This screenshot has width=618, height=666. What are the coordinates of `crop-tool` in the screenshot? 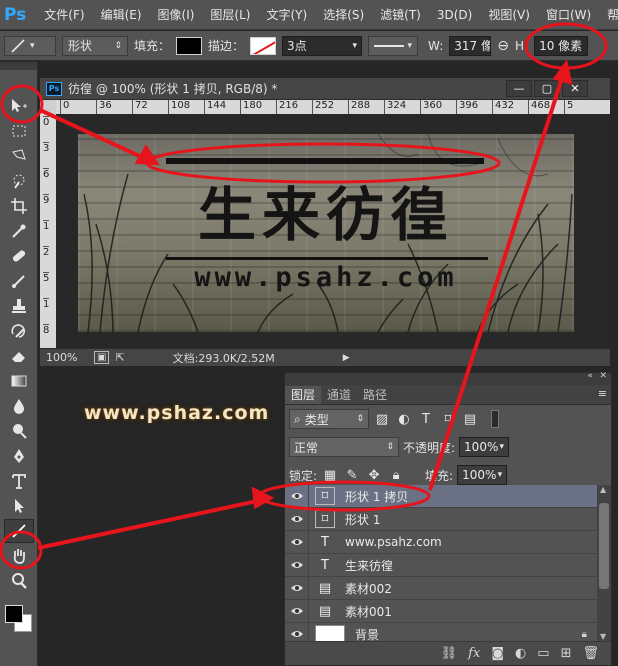 It's located at (19, 206).